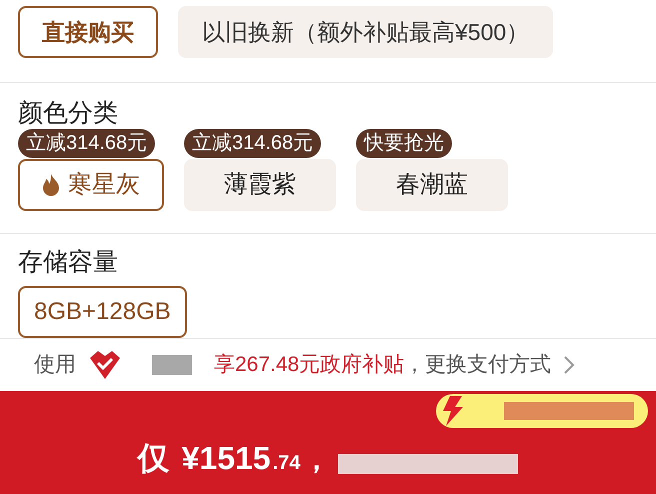  I want to click on purchase-option: 以旧换新（额外补贴最高¥500）, so click(366, 32).